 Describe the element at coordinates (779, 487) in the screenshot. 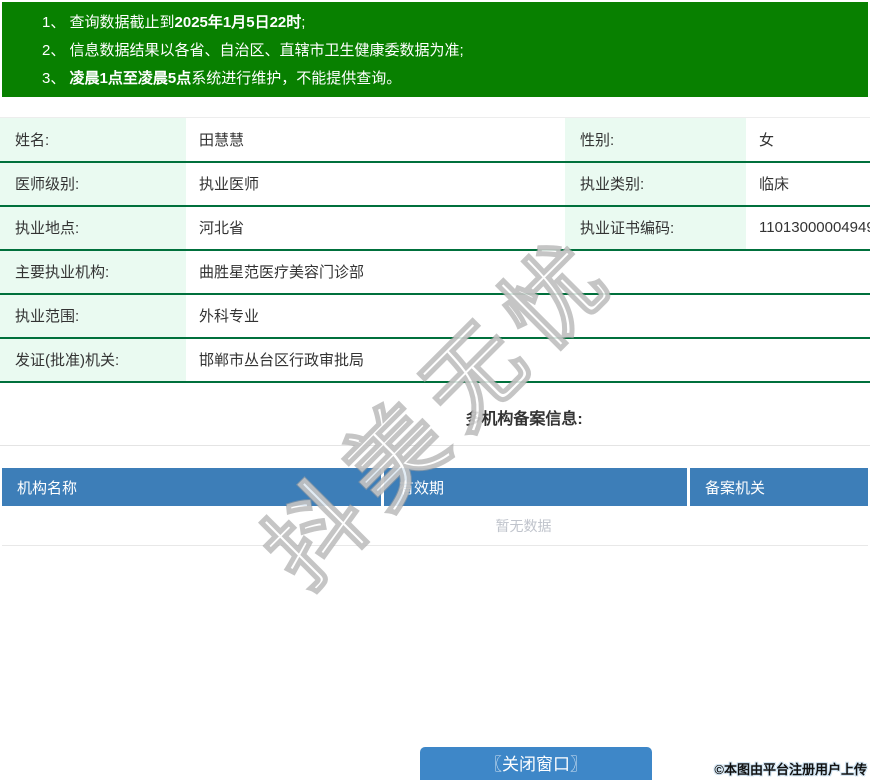

I see `column-header-filing-authority: 备案机关` at that location.